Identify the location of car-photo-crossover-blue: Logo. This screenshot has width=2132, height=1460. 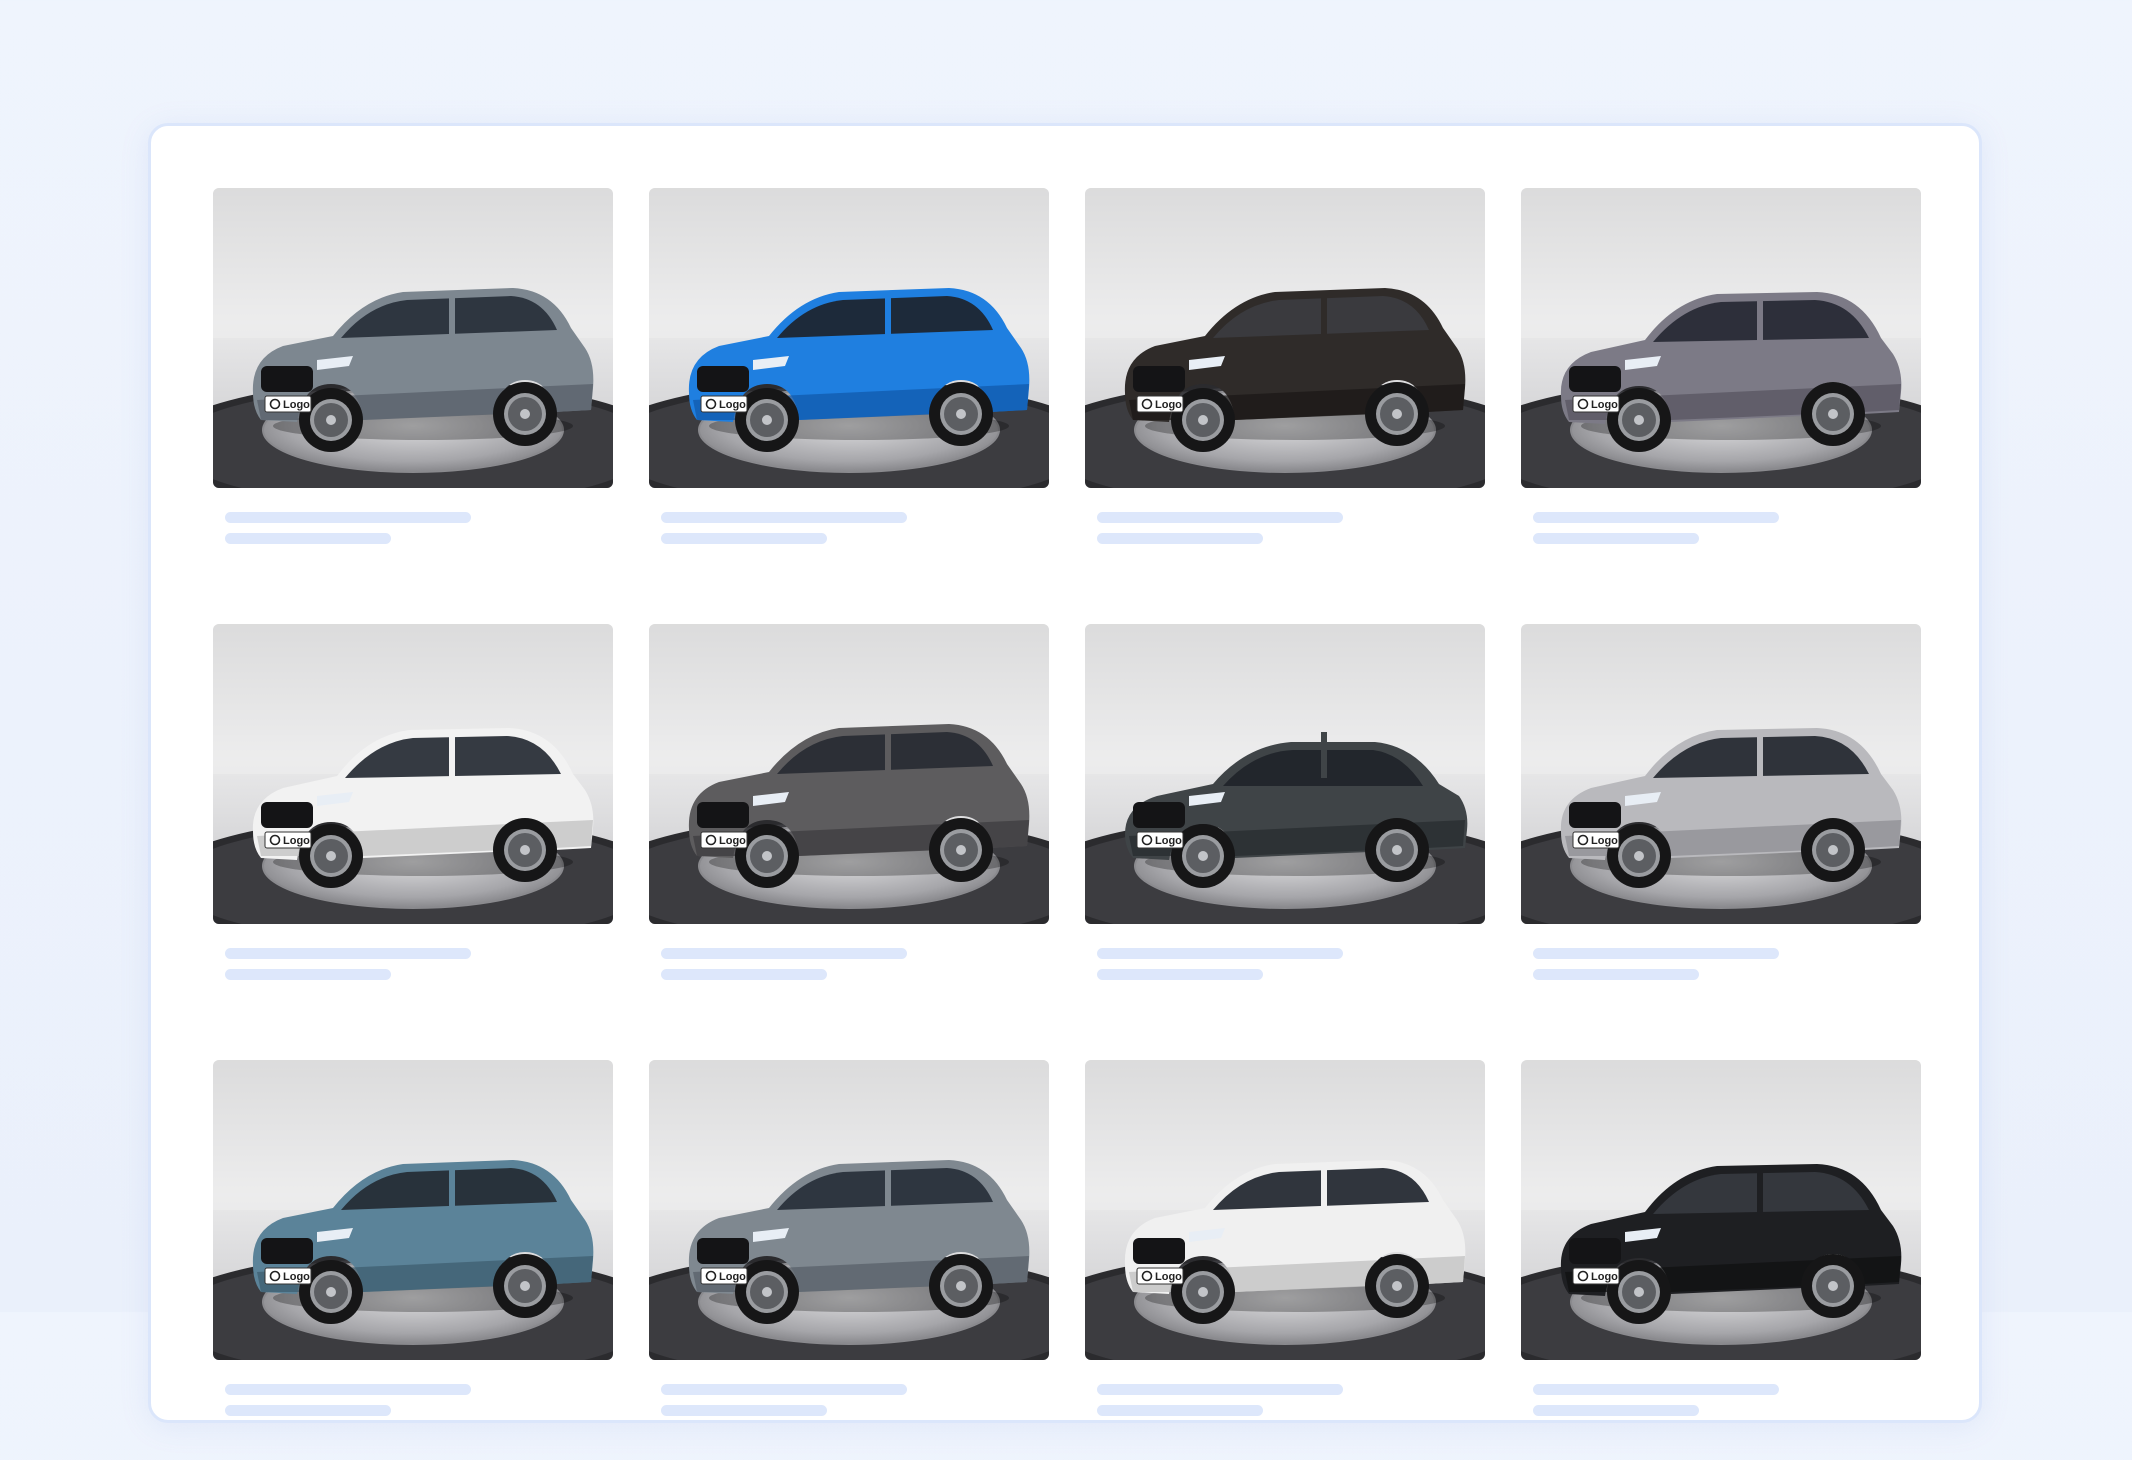
(413, 1210).